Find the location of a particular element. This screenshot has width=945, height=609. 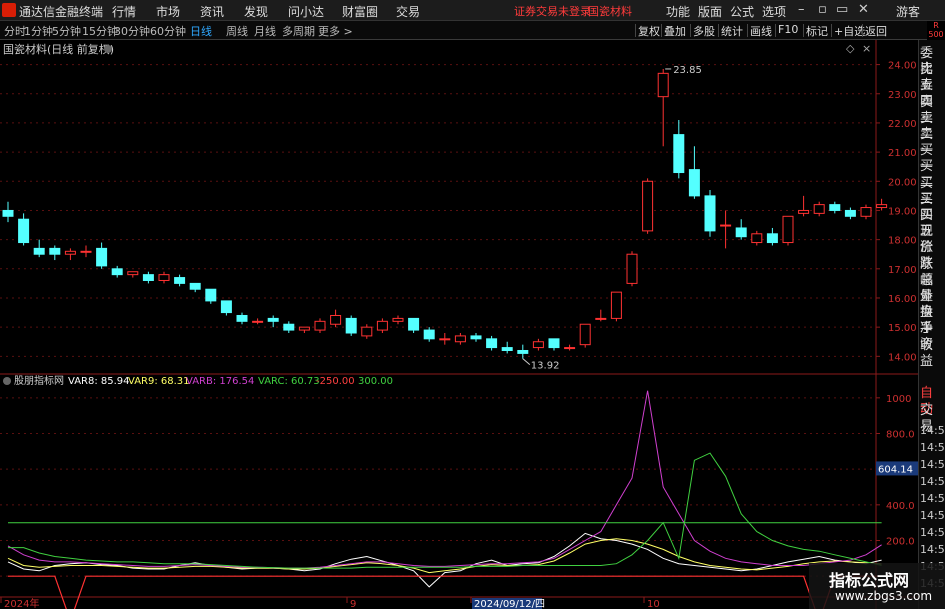

period-tab-10: 更多 > is located at coordinates (335, 31).